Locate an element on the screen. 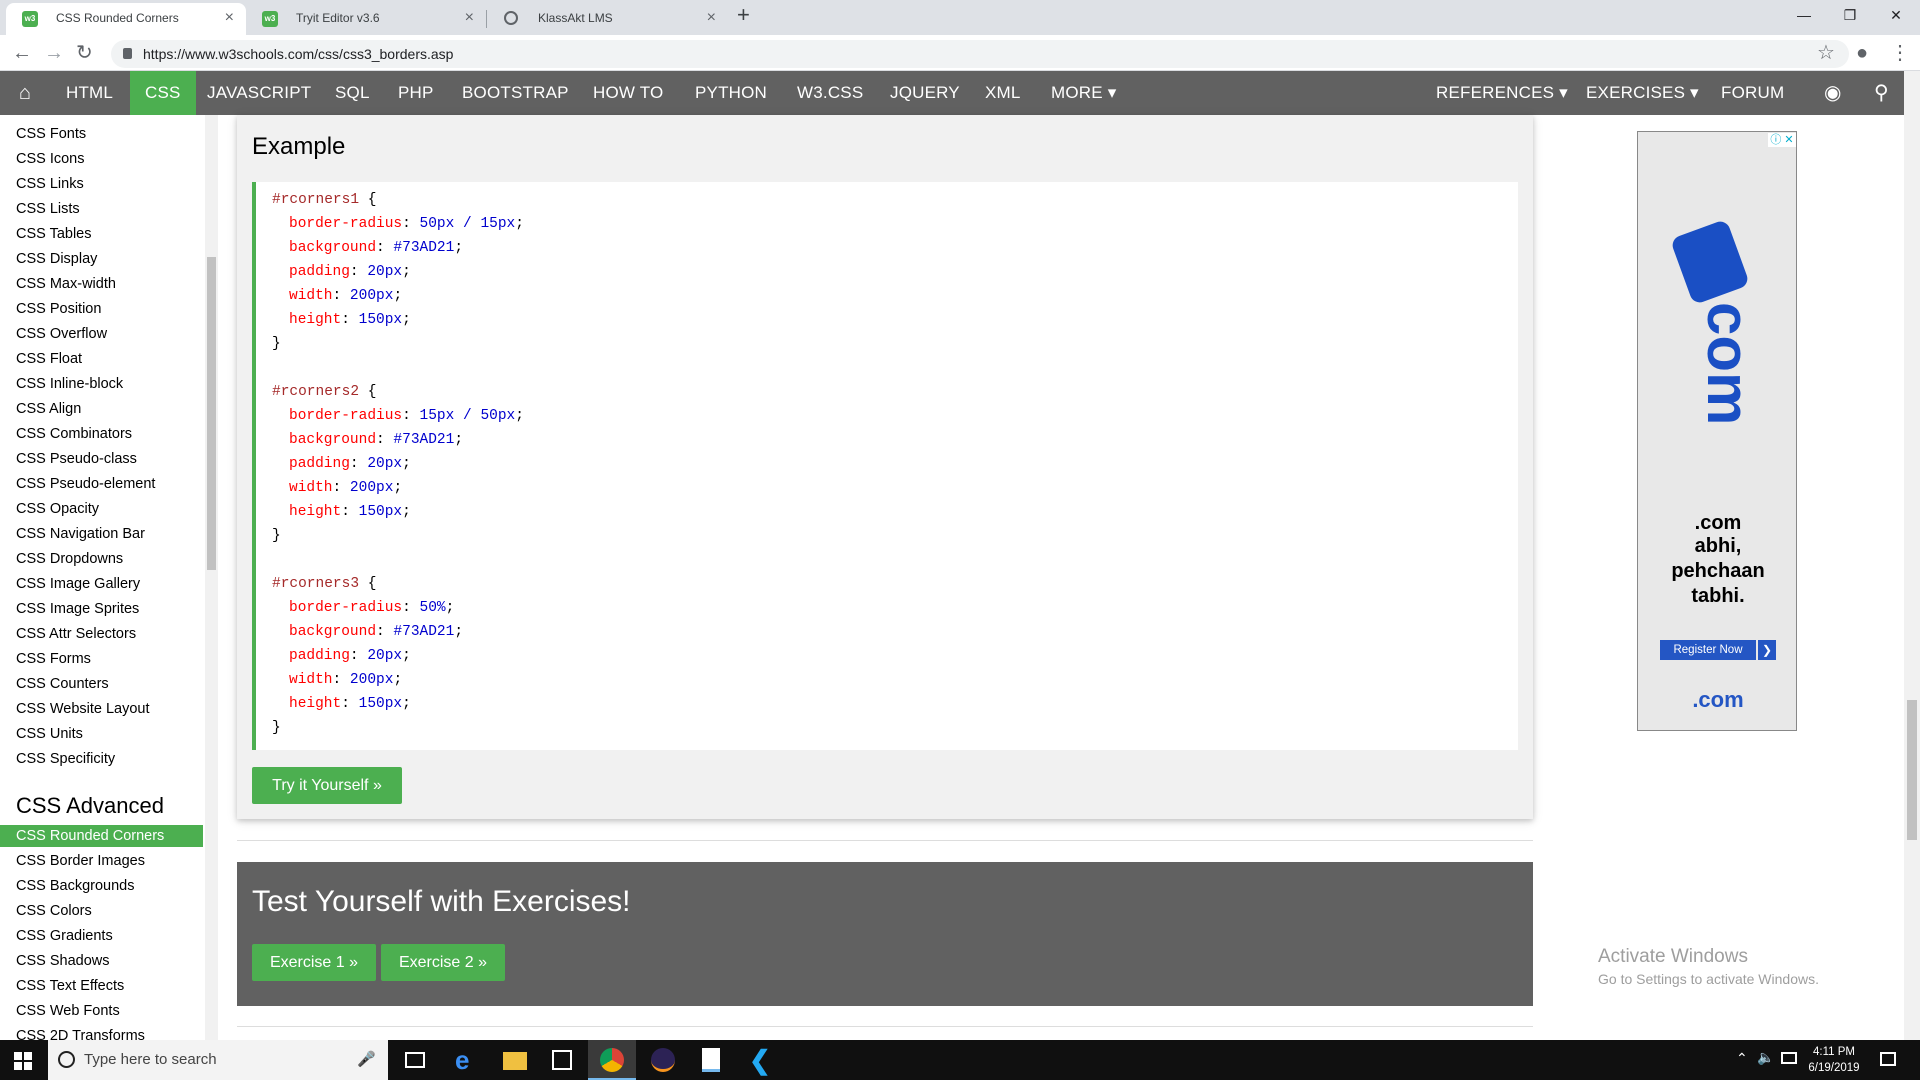 The image size is (1920, 1080). nav-css: CSS is located at coordinates (163, 93).